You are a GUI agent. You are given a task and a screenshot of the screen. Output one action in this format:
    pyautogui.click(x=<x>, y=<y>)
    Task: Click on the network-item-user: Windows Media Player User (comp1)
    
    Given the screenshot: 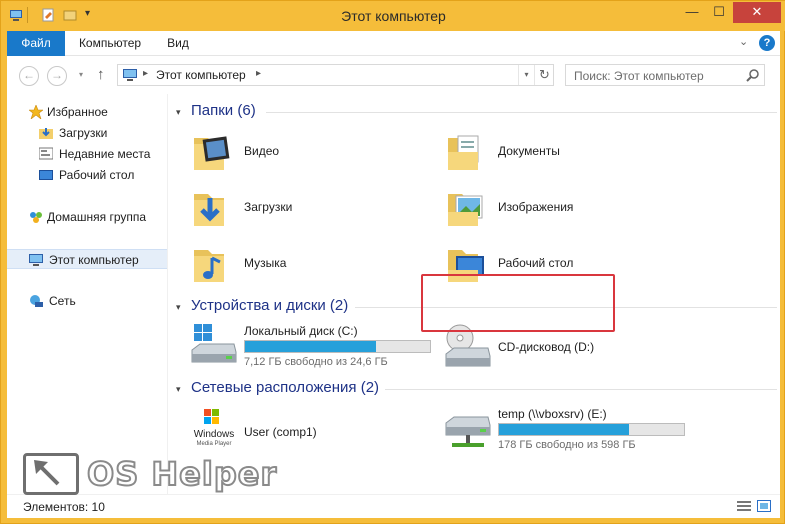 What is the action you would take?
    pyautogui.click(x=300, y=433)
    